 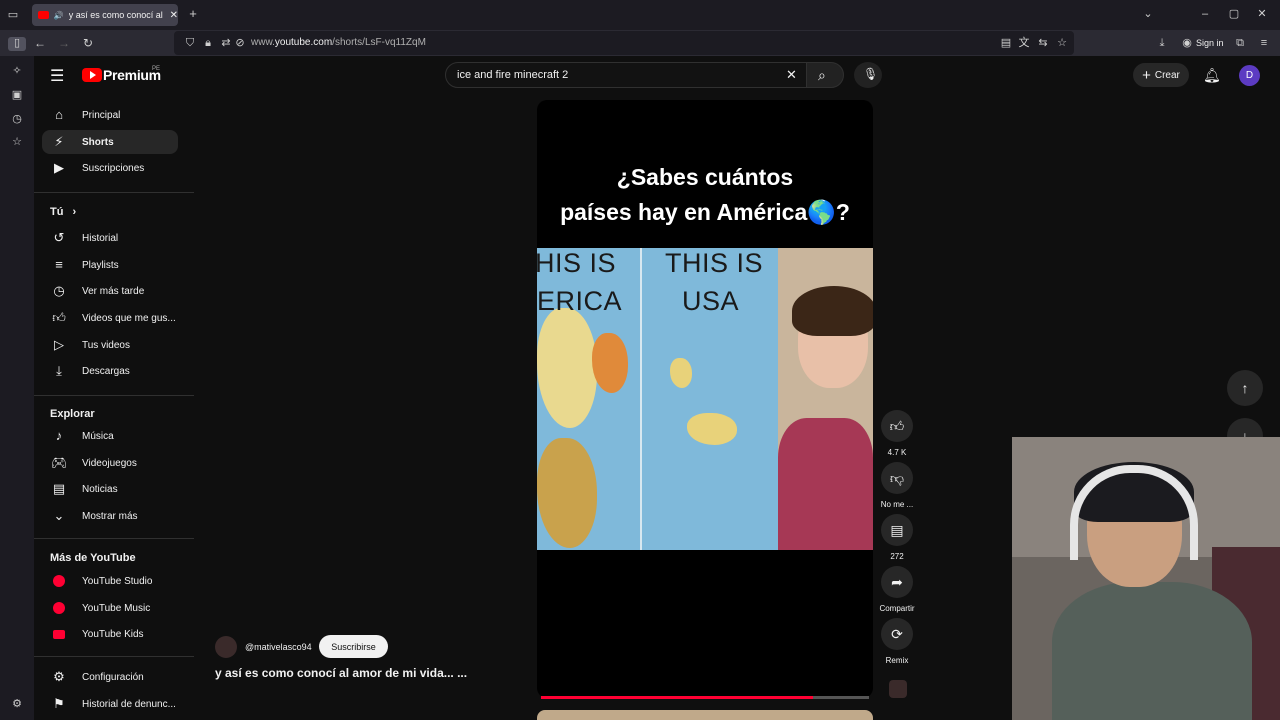 What do you see at coordinates (705, 697) in the screenshot?
I see `video-progress-bar` at bounding box center [705, 697].